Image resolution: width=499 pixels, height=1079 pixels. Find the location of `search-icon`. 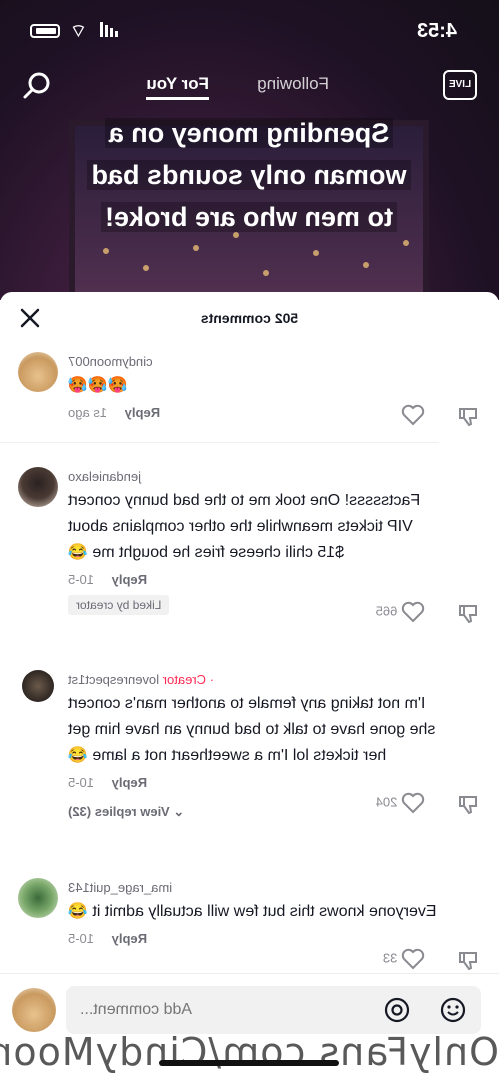

search-icon is located at coordinates (37, 85).